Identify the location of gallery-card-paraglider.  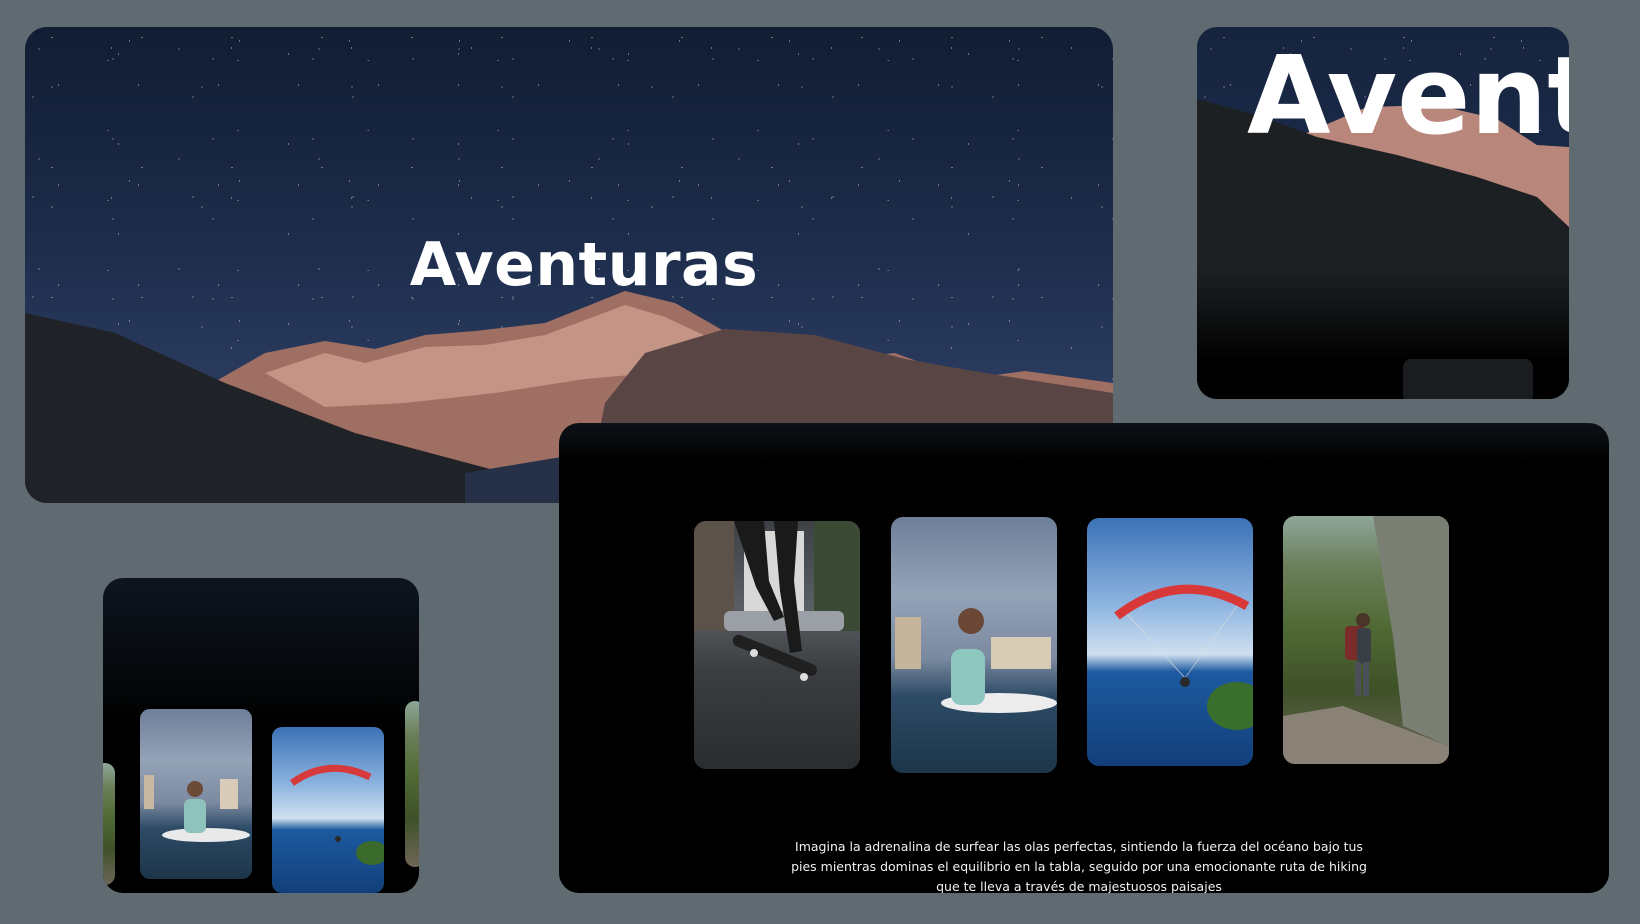
(1170, 642).